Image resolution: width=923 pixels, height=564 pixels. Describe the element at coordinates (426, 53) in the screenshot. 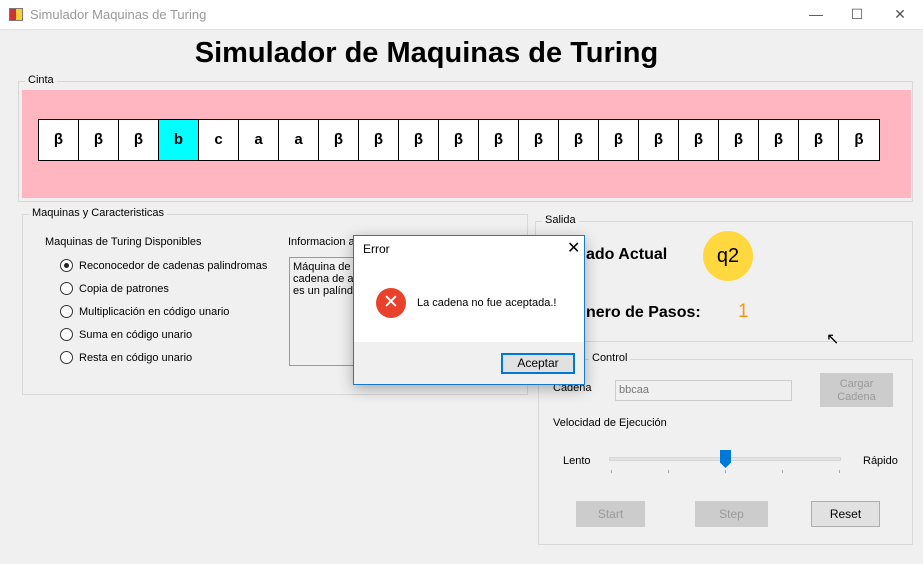

I see `page-title: Simulador de Maquinas de Turing` at that location.